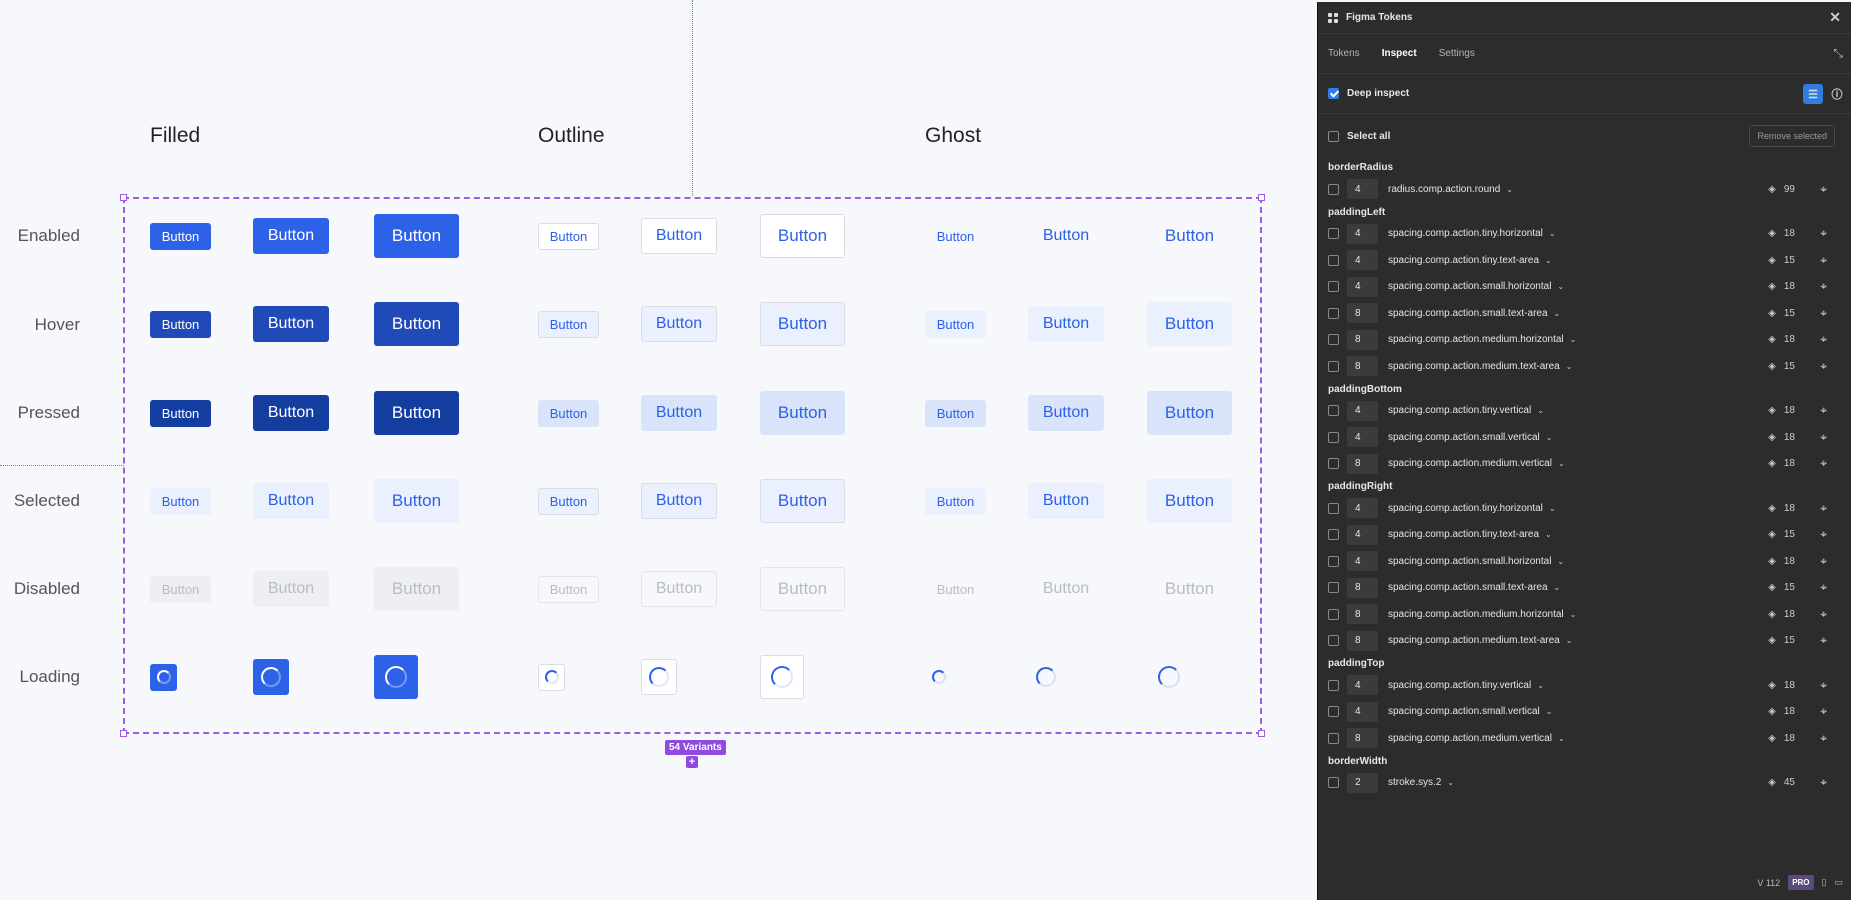 Image resolution: width=1851 pixels, height=900 pixels. I want to click on ghost-button-hover-l: Button, so click(1189, 324).